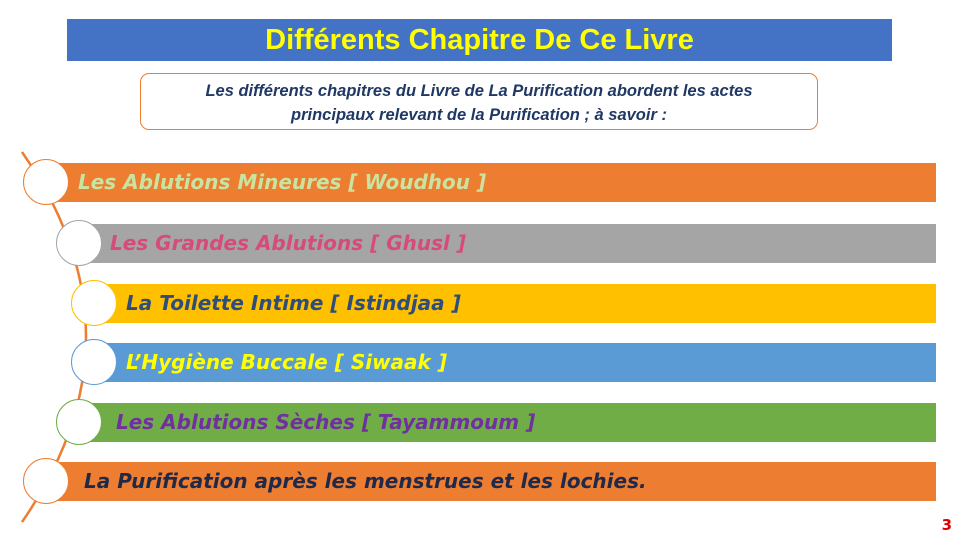 The height and width of the screenshot is (540, 960). I want to click on chapter-label: L’Hygiène Buccale [ Siwaak ], so click(286, 362).